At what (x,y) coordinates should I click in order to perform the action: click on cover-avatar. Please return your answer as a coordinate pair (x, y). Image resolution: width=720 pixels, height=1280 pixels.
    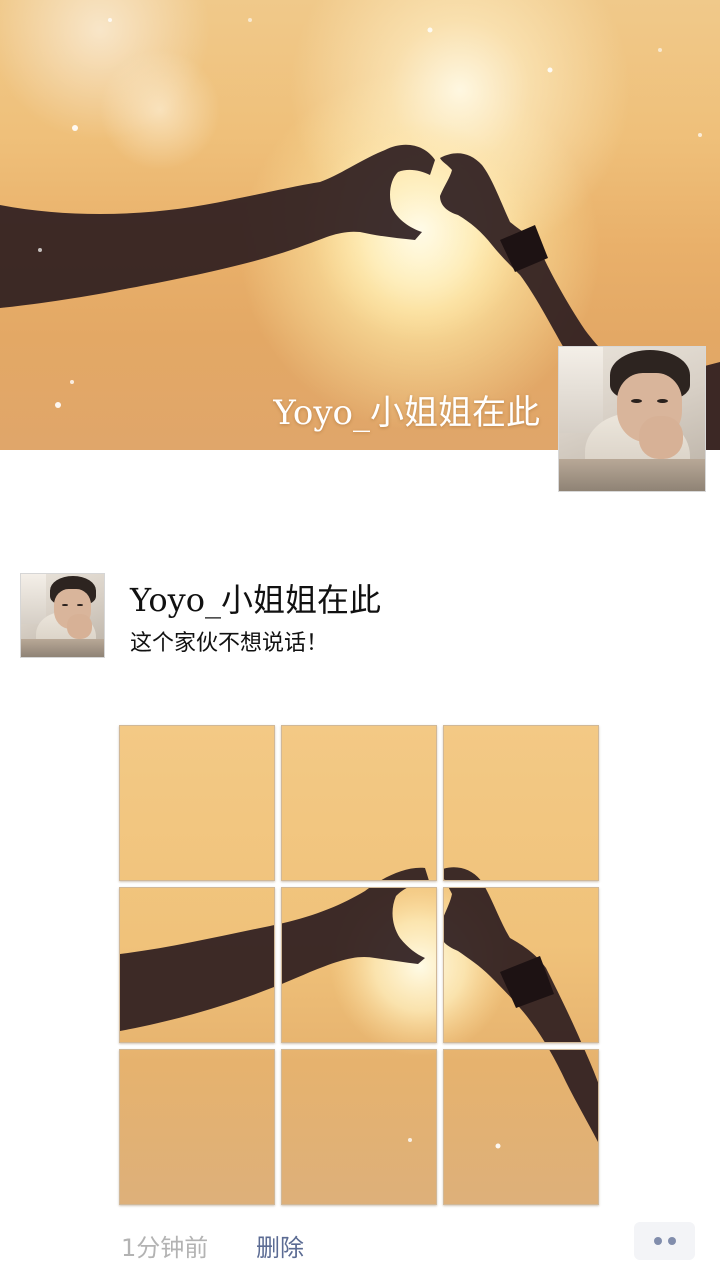
    Looking at the image, I should click on (632, 419).